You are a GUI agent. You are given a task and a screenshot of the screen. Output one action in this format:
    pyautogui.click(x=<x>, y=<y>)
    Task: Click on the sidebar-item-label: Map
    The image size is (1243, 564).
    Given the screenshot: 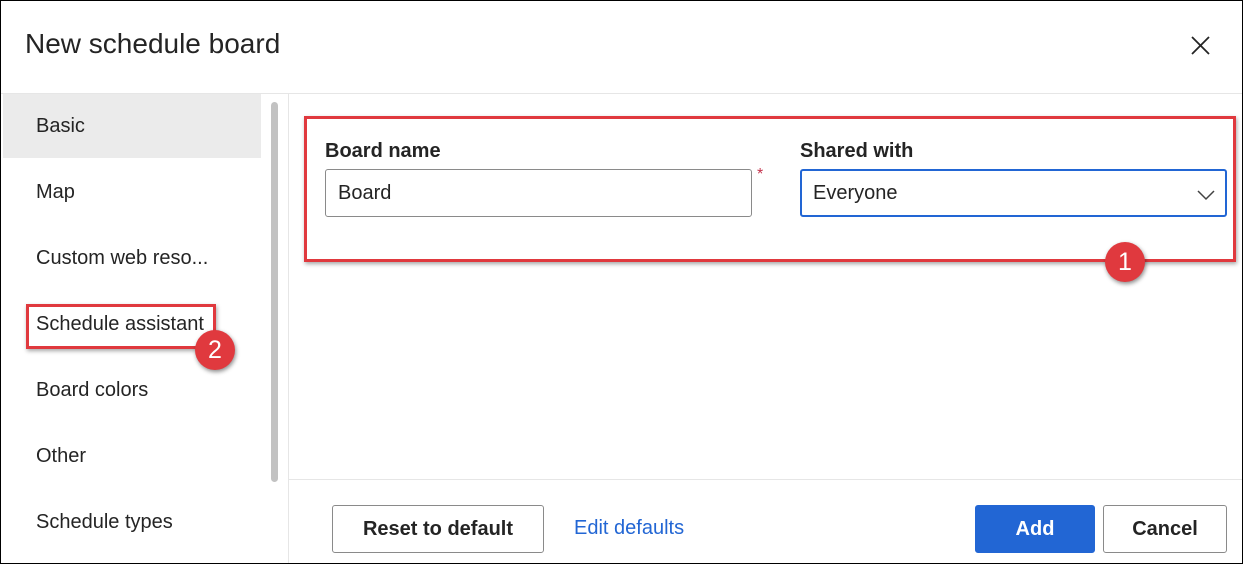 What is the action you would take?
    pyautogui.click(x=55, y=191)
    